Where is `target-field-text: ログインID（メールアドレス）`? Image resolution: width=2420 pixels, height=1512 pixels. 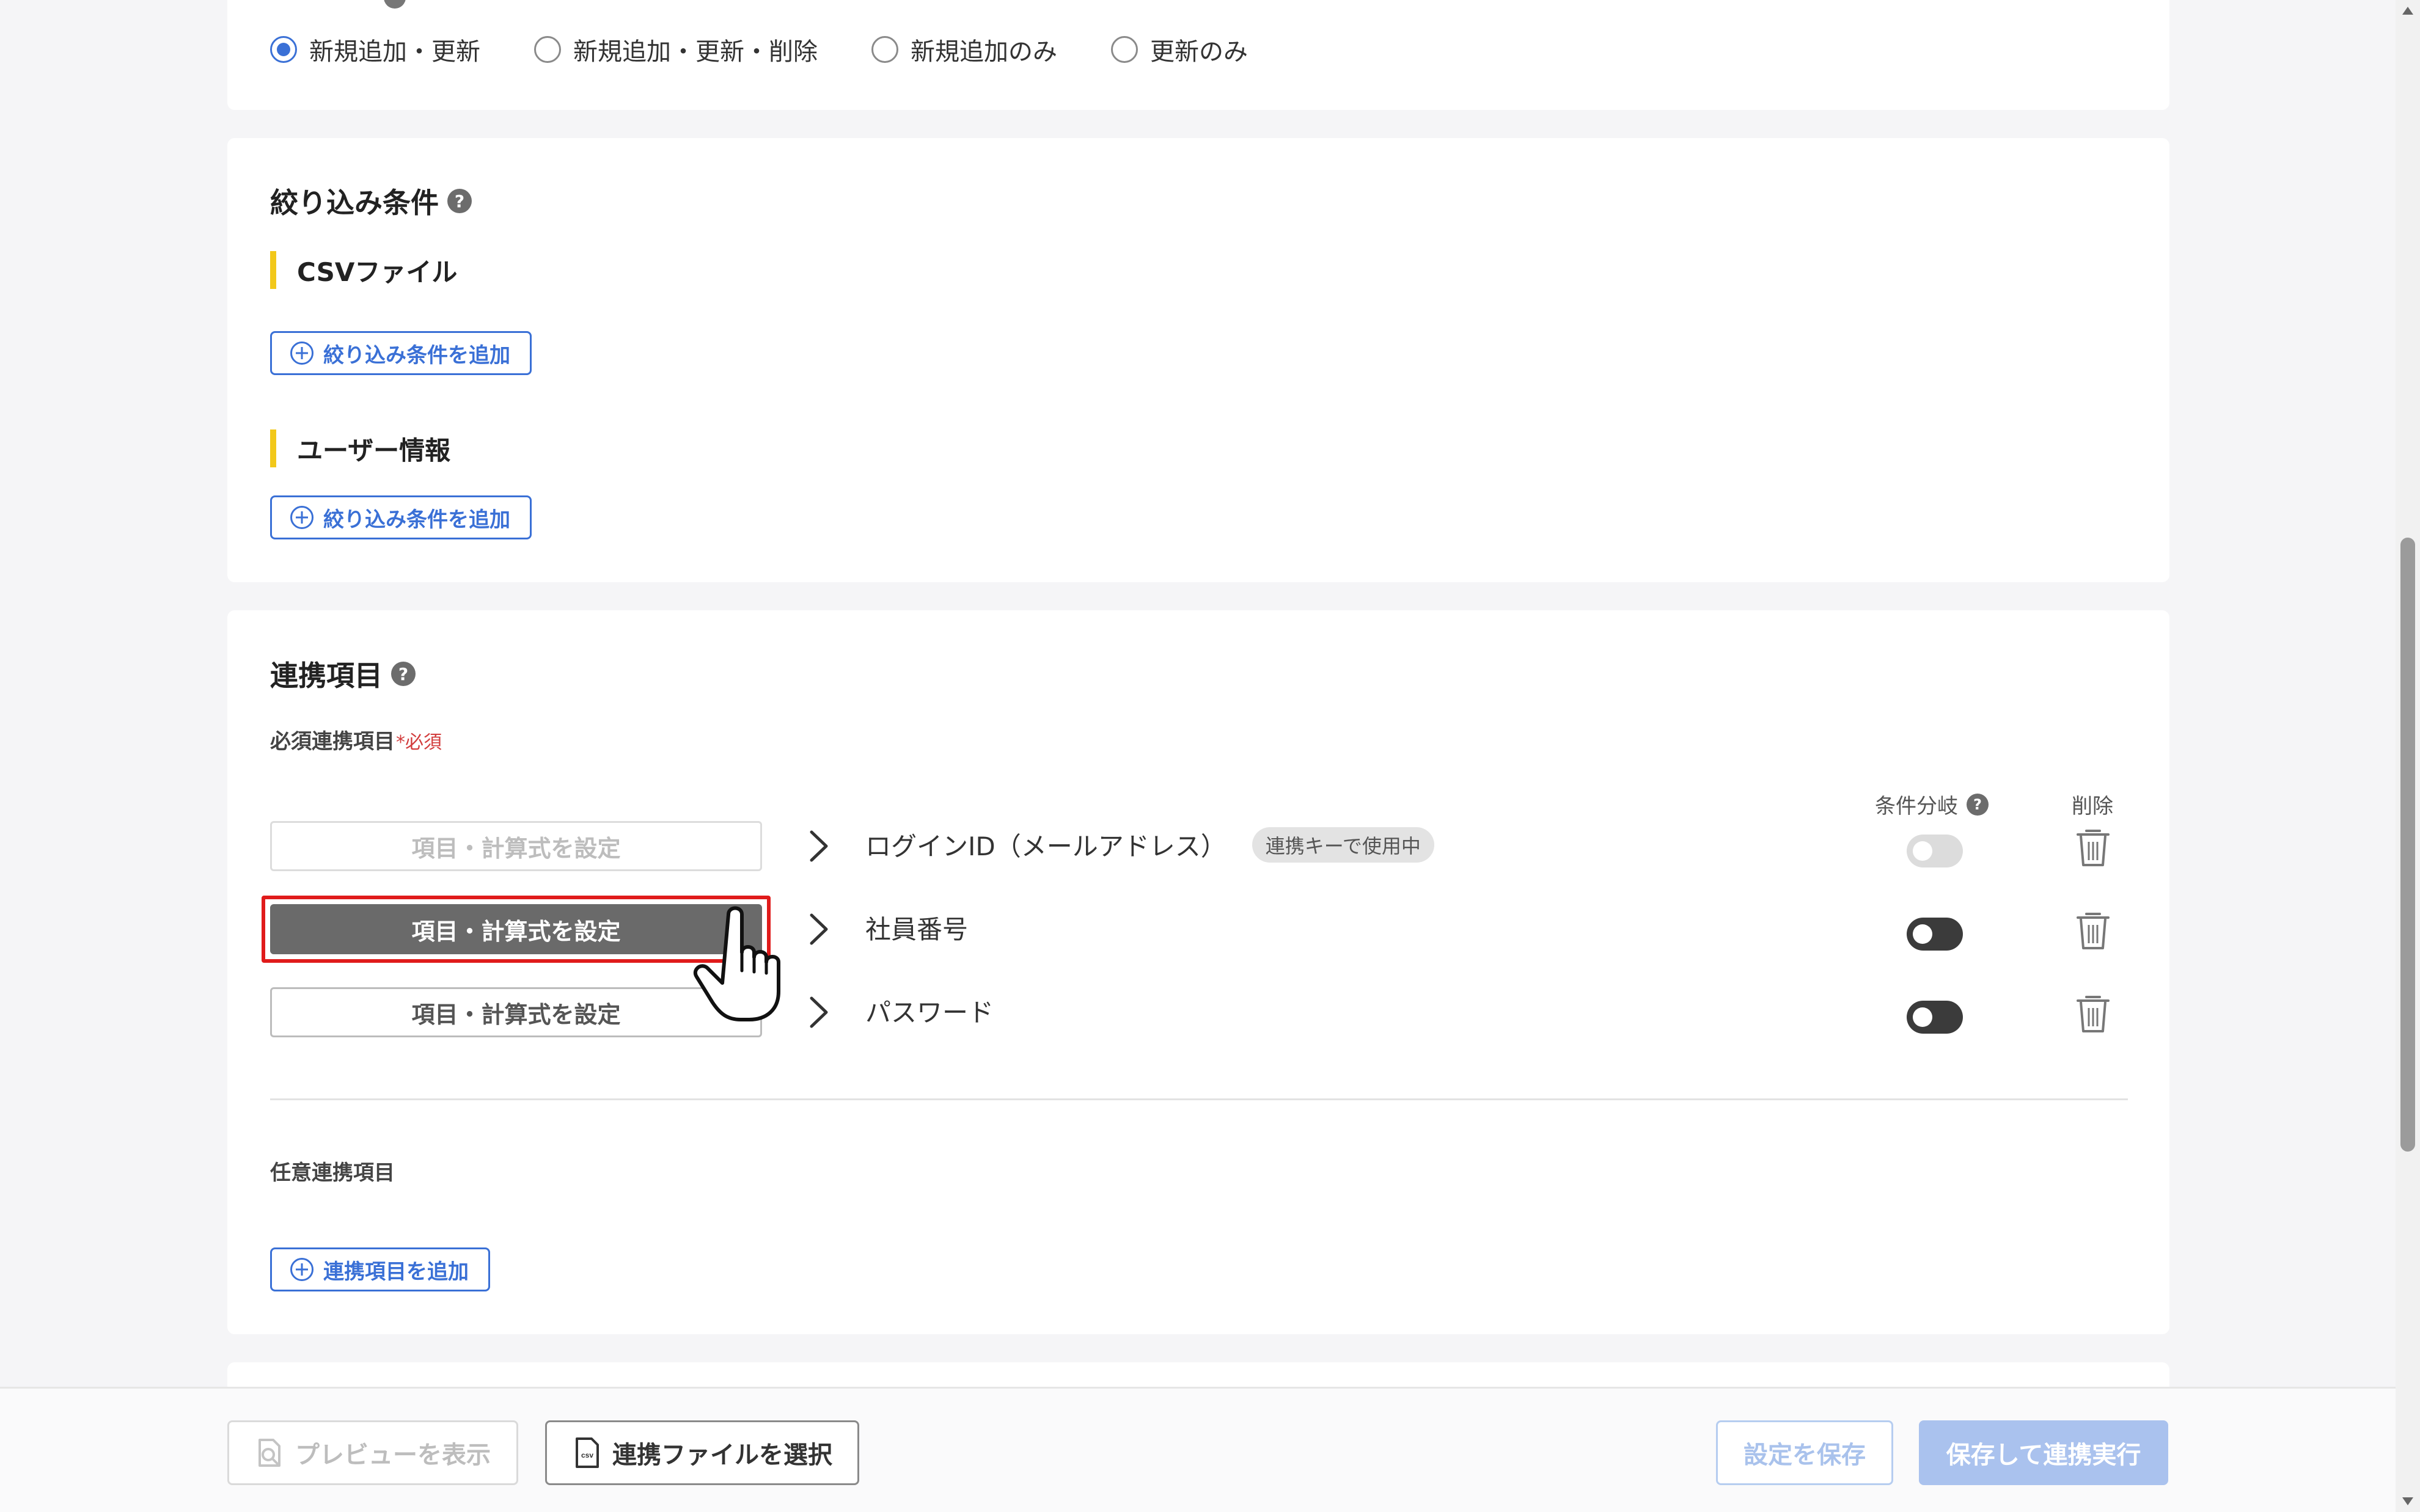
target-field-text: ログインID（メールアドレス） is located at coordinates (1046, 846).